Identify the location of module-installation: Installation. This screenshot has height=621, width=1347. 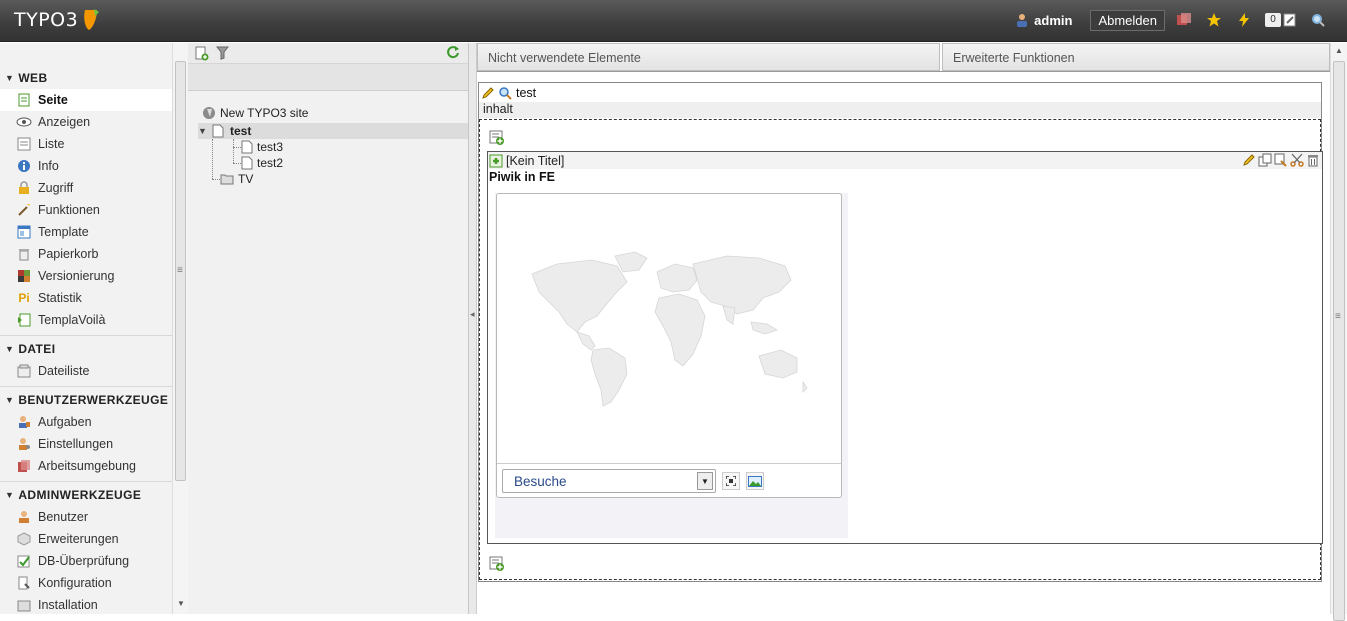
(86, 604).